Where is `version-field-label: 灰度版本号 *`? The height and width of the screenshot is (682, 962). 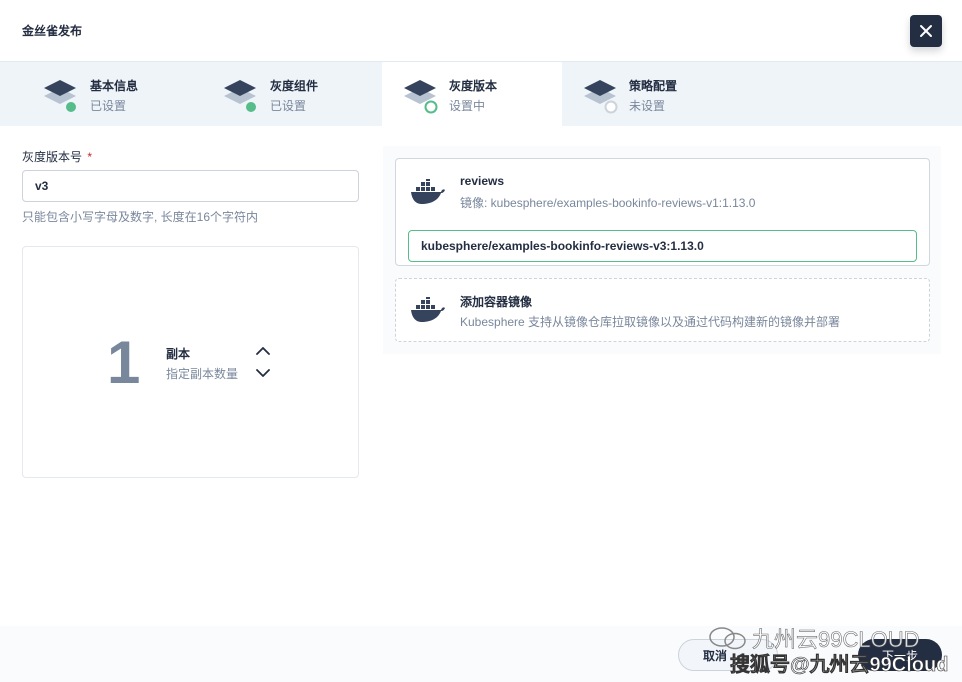 version-field-label: 灰度版本号 * is located at coordinates (57, 156).